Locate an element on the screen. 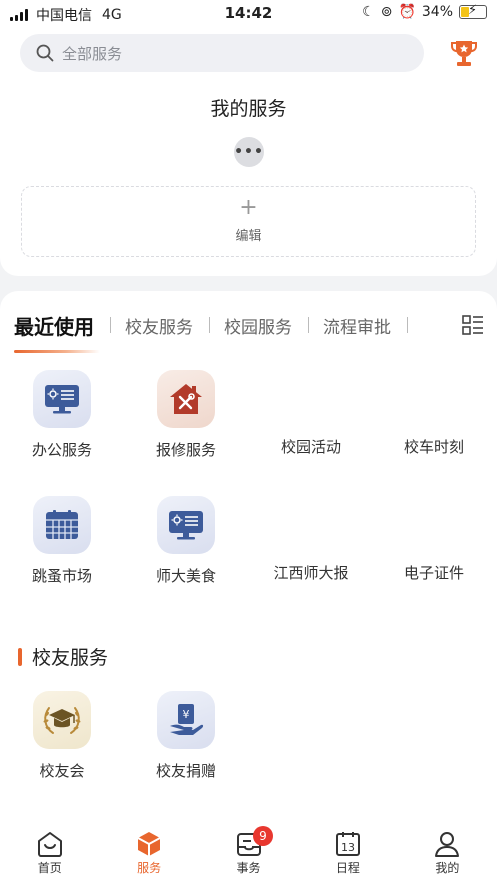  service-office: 办公服务 is located at coordinates (62, 415).